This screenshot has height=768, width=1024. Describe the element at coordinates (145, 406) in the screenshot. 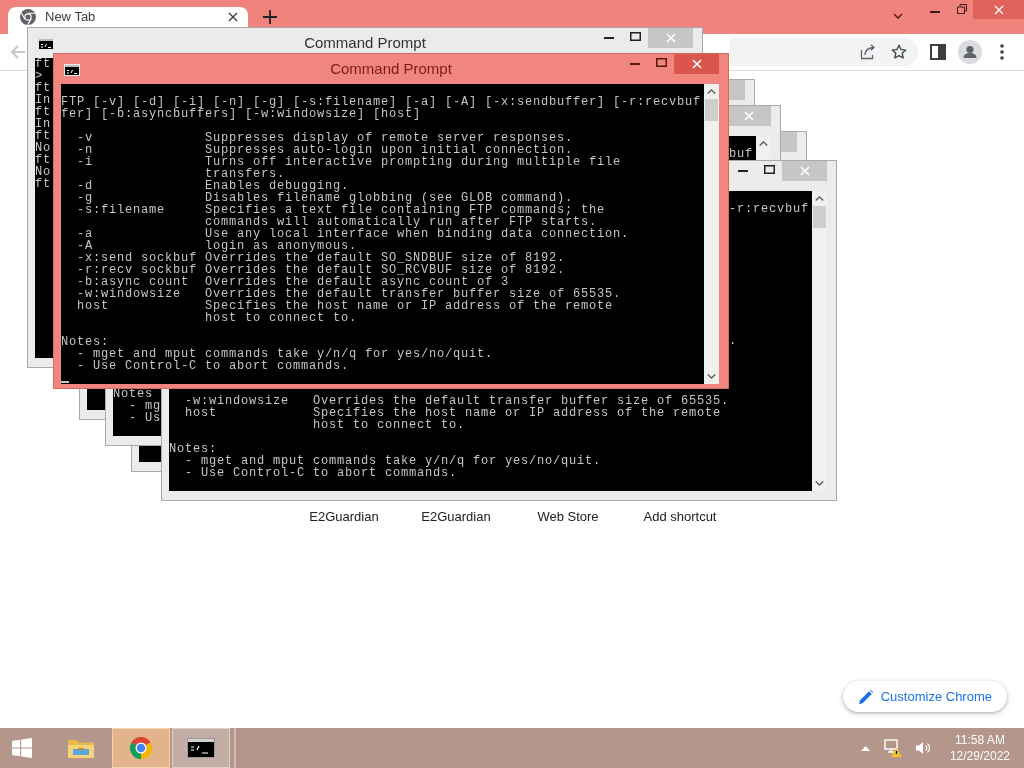

I see `note-line: - mg` at that location.